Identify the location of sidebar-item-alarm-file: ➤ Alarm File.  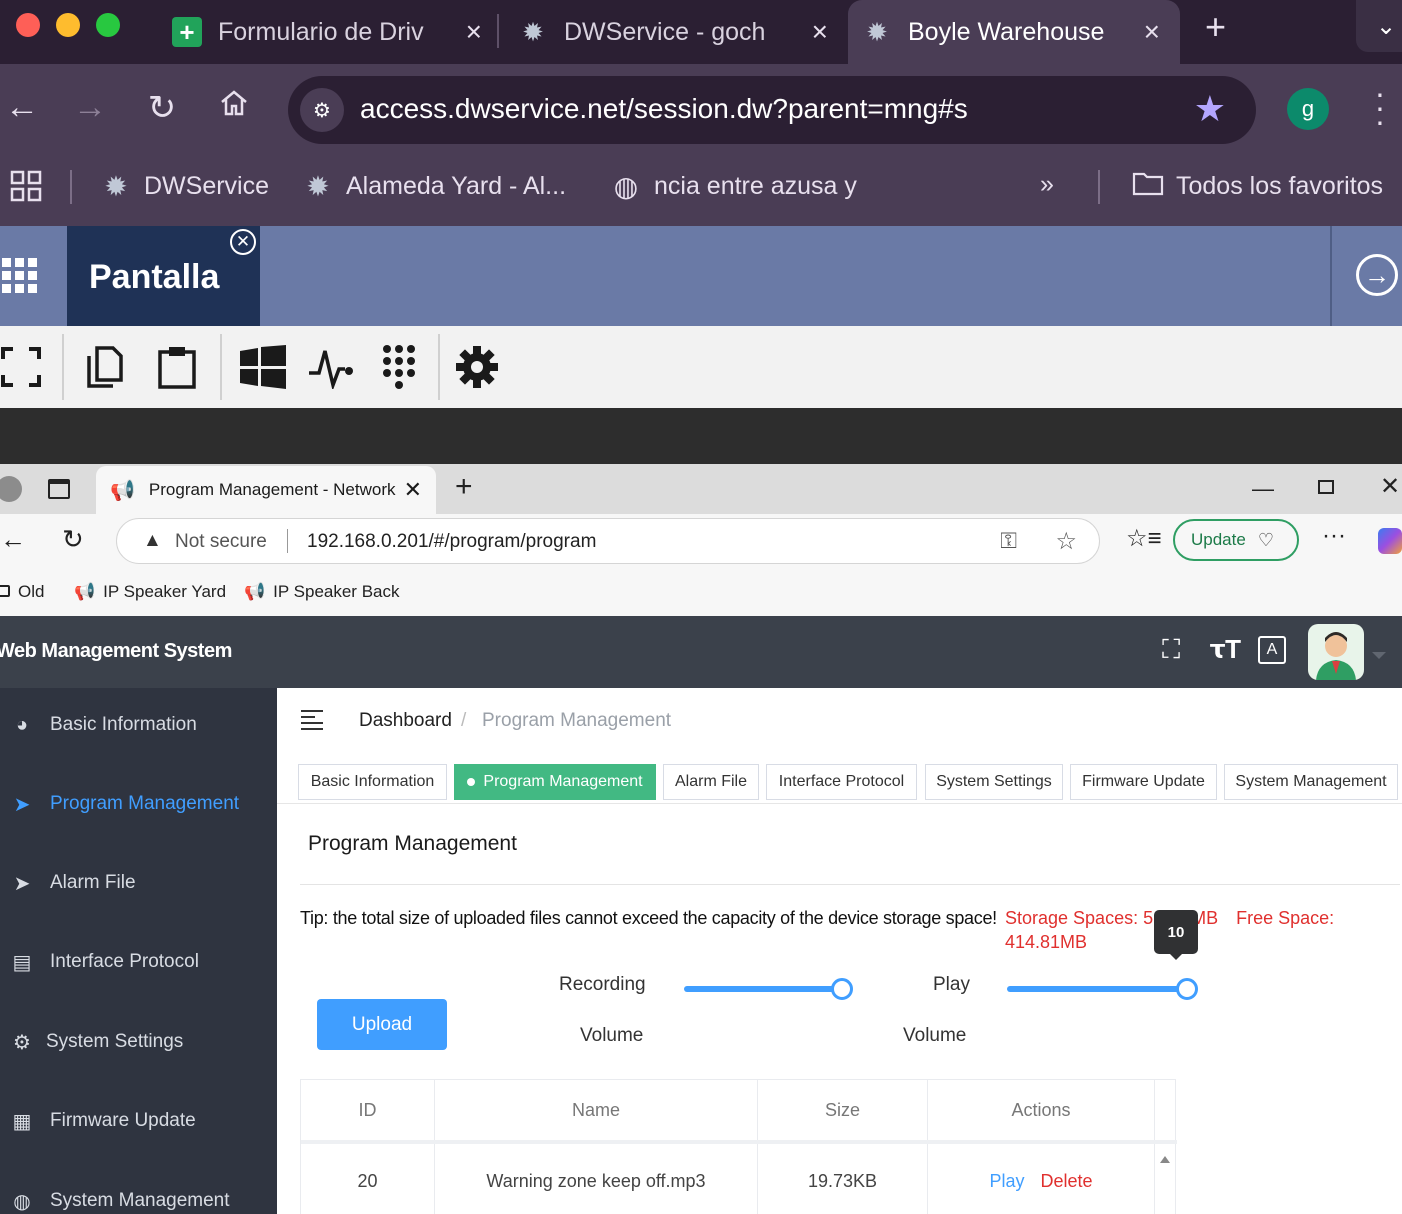
(138, 883).